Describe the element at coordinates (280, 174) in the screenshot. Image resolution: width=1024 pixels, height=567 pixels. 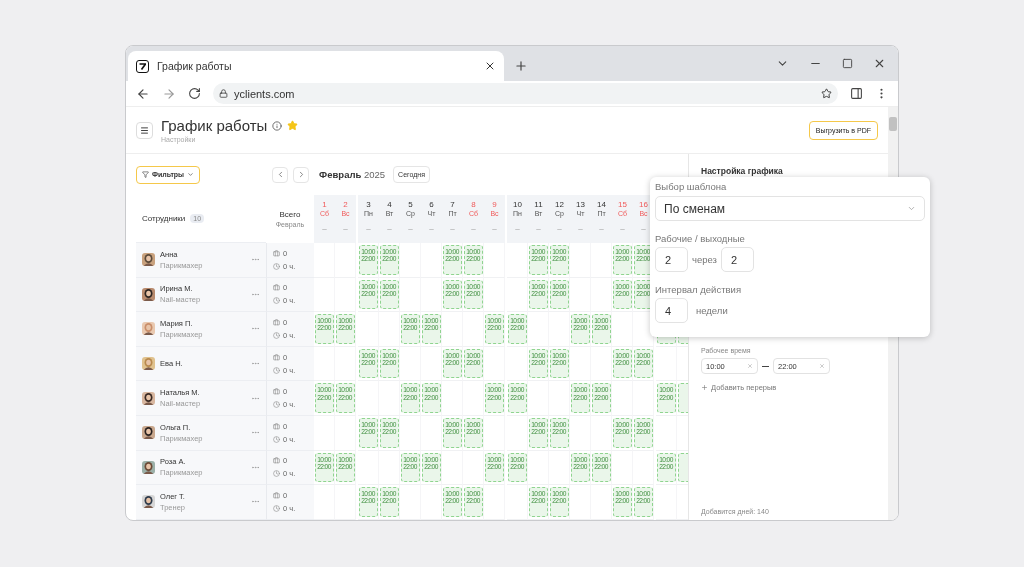
I see `previous-button` at that location.